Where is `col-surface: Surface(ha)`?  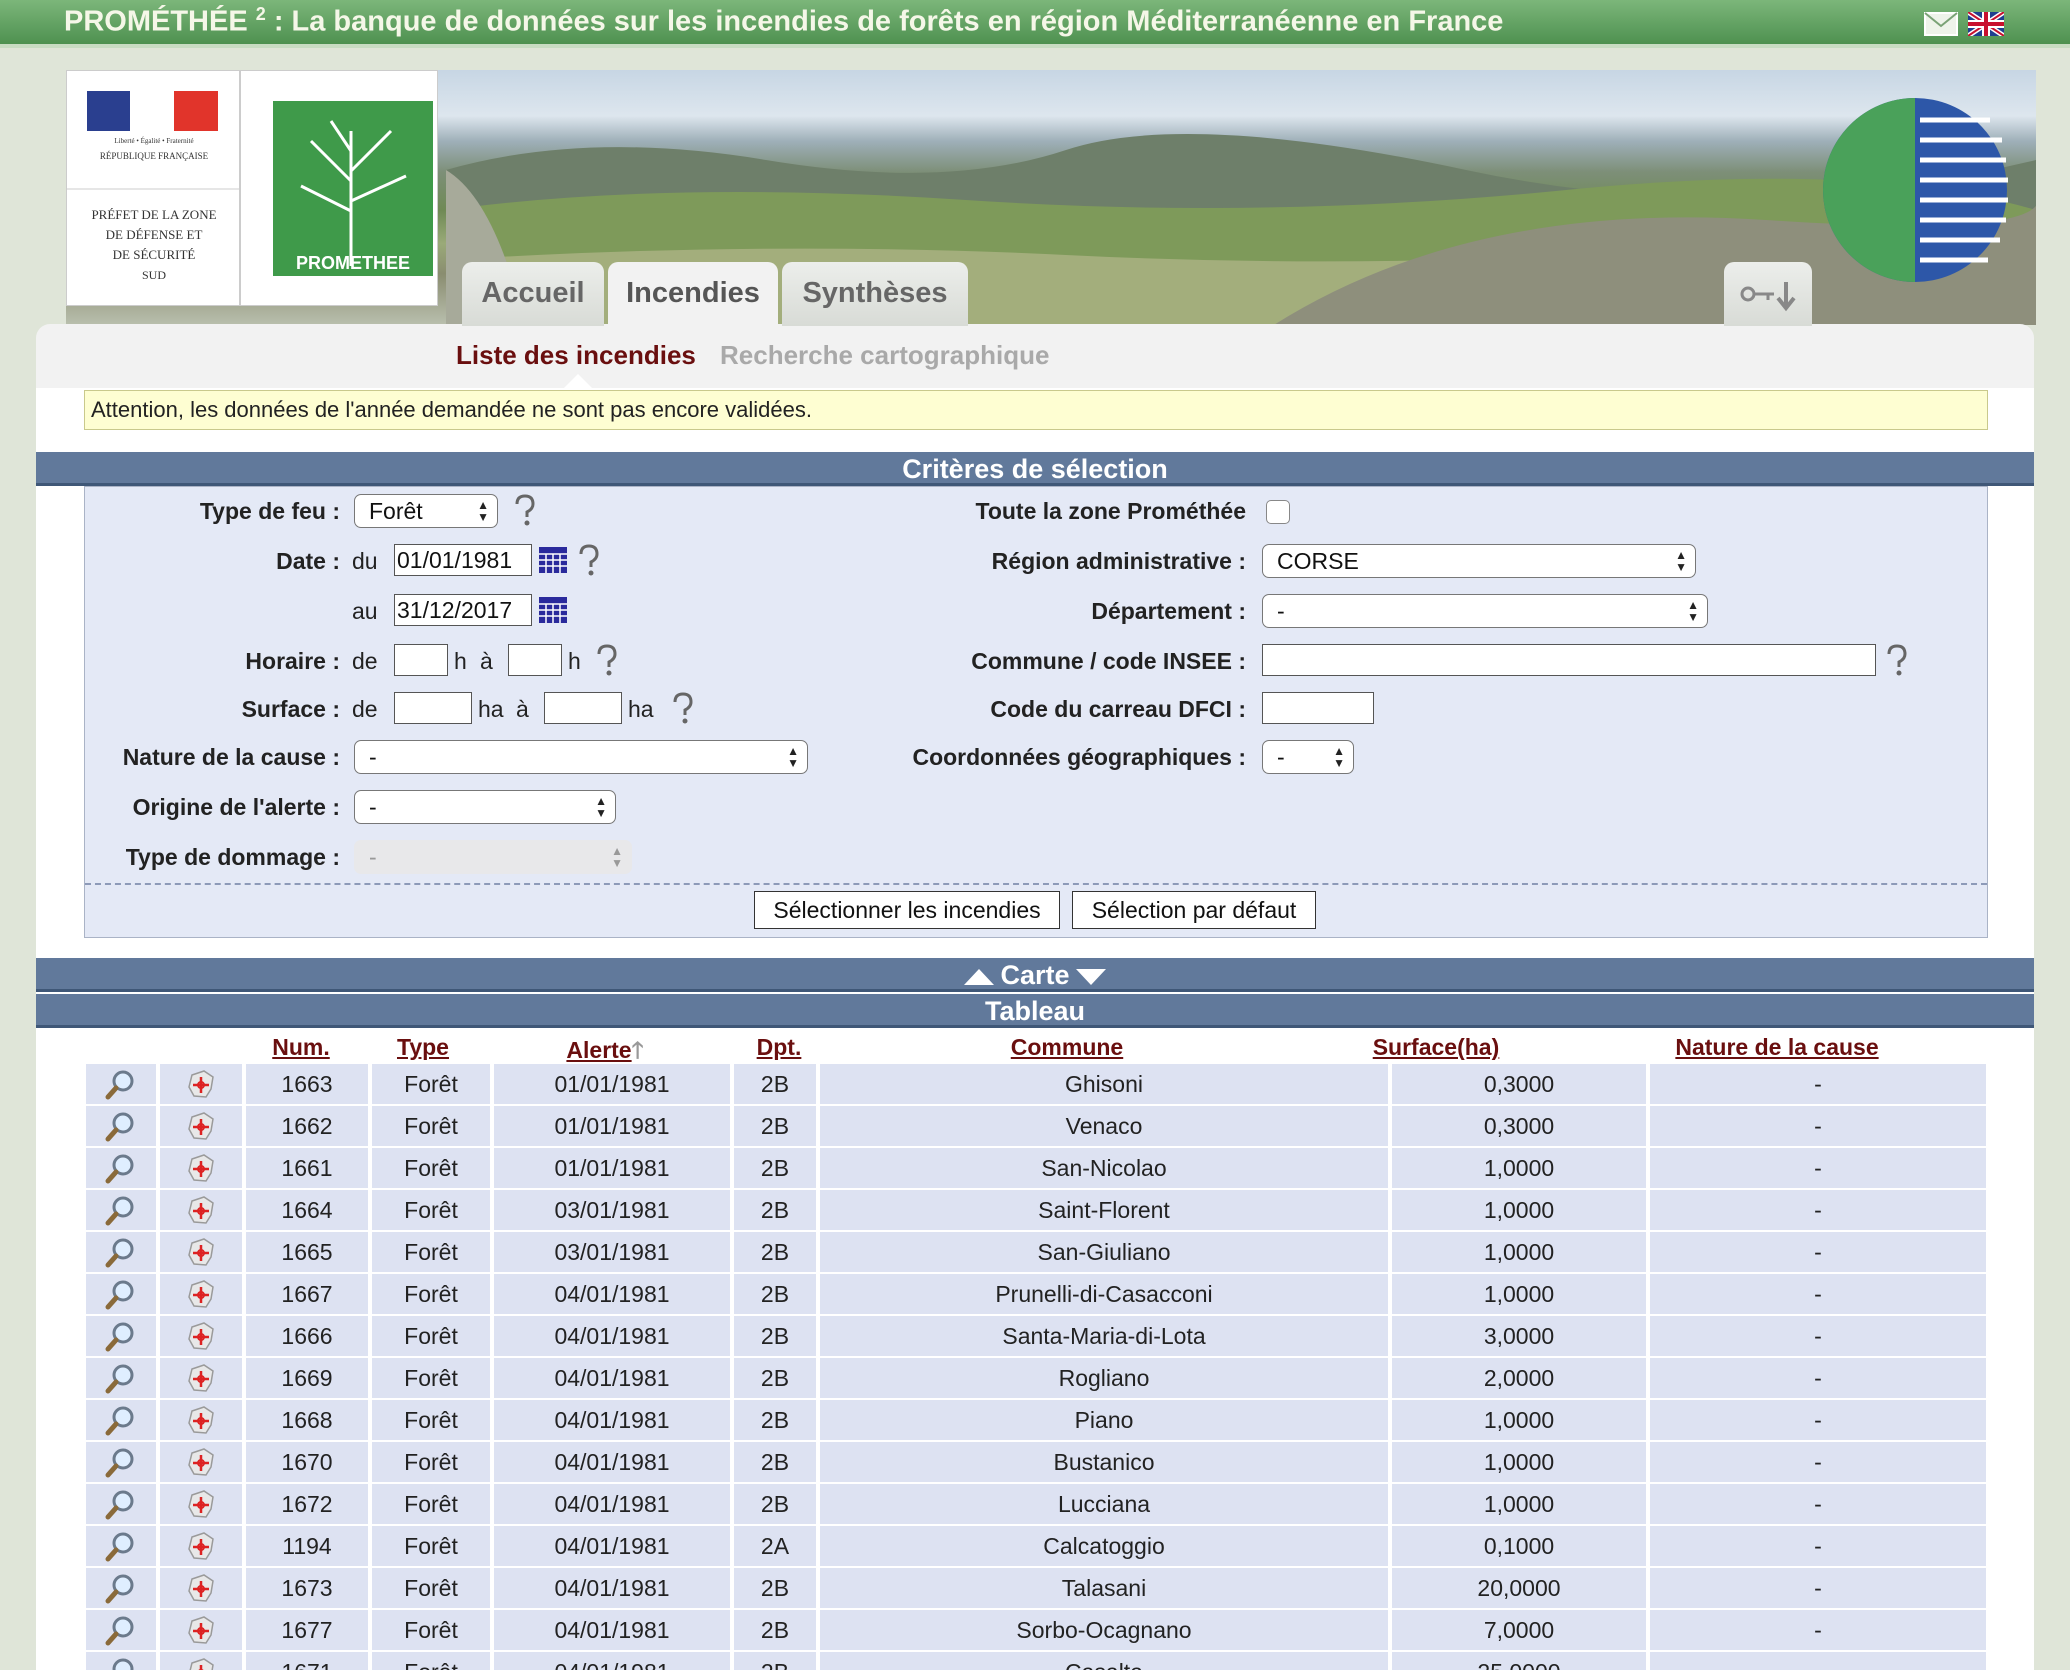 col-surface: Surface(ha) is located at coordinates (1436, 1047).